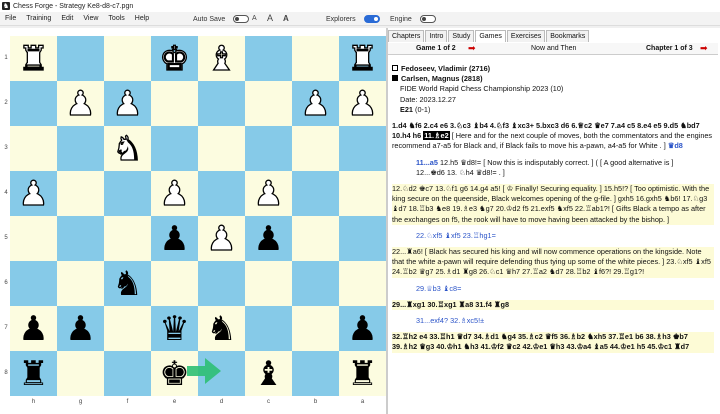 The width and height of the screenshot is (720, 414). What do you see at coordinates (526, 36) in the screenshot?
I see `tab-exercises: Exercises` at bounding box center [526, 36].